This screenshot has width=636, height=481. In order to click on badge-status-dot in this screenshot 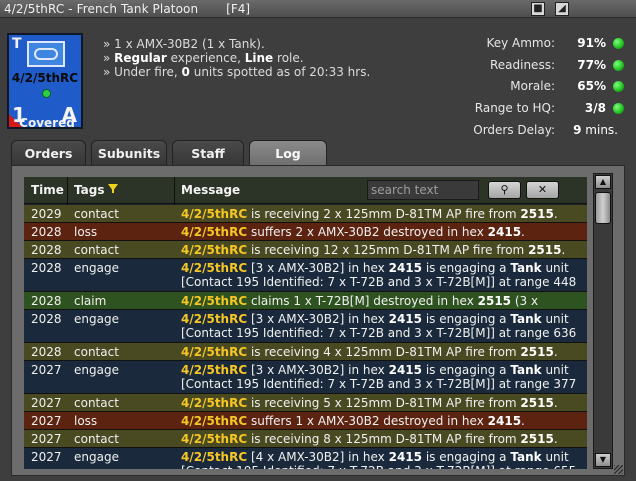, I will do `click(46, 93)`.